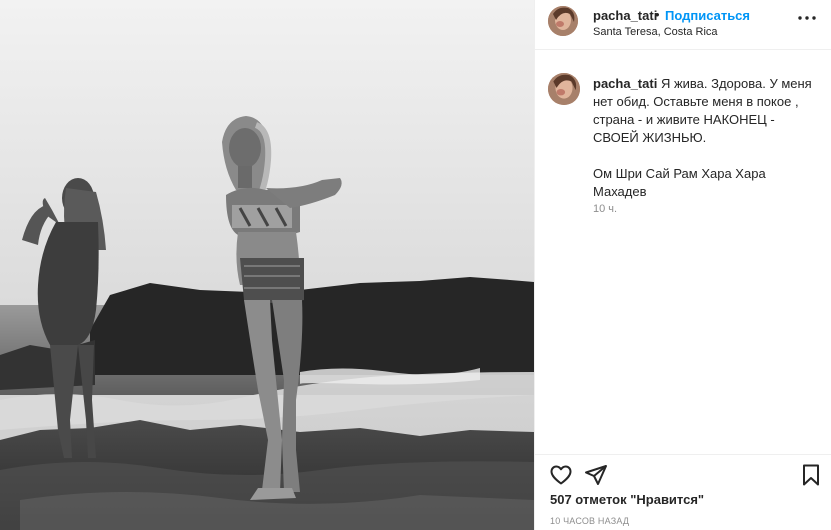  What do you see at coordinates (589, 521) in the screenshot?
I see `posted-time: 10 ЧАСОВ НАЗАД` at bounding box center [589, 521].